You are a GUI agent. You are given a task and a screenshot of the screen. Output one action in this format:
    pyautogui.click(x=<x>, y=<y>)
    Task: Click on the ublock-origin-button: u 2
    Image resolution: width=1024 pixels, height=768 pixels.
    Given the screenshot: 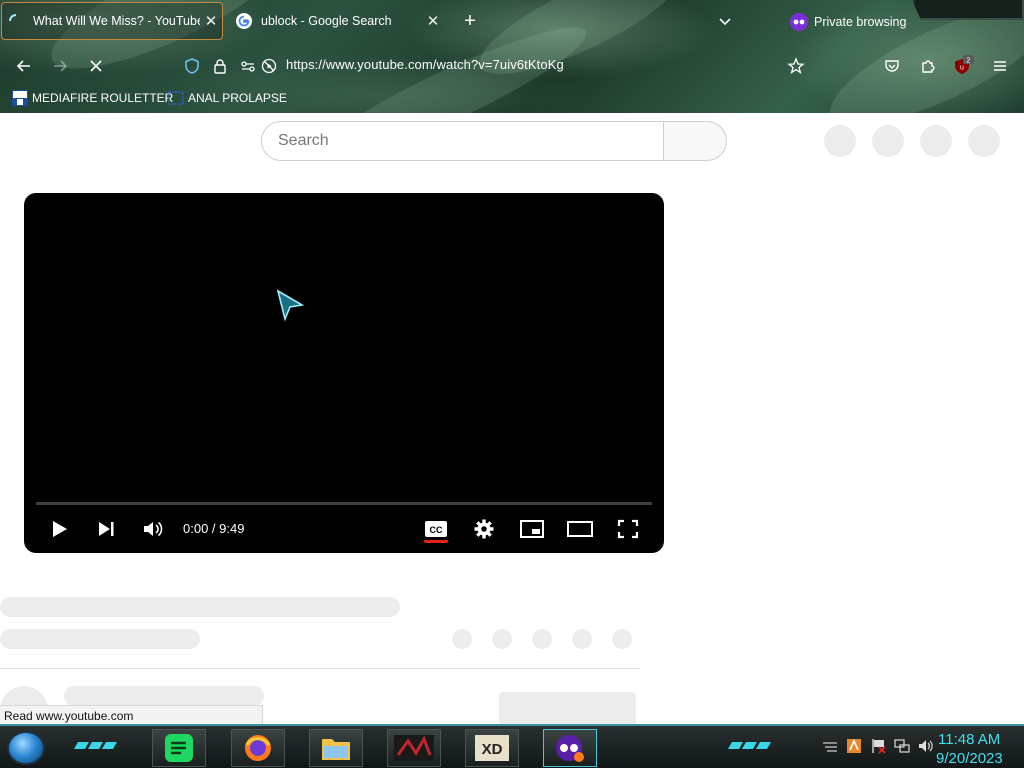 What is the action you would take?
    pyautogui.click(x=963, y=66)
    